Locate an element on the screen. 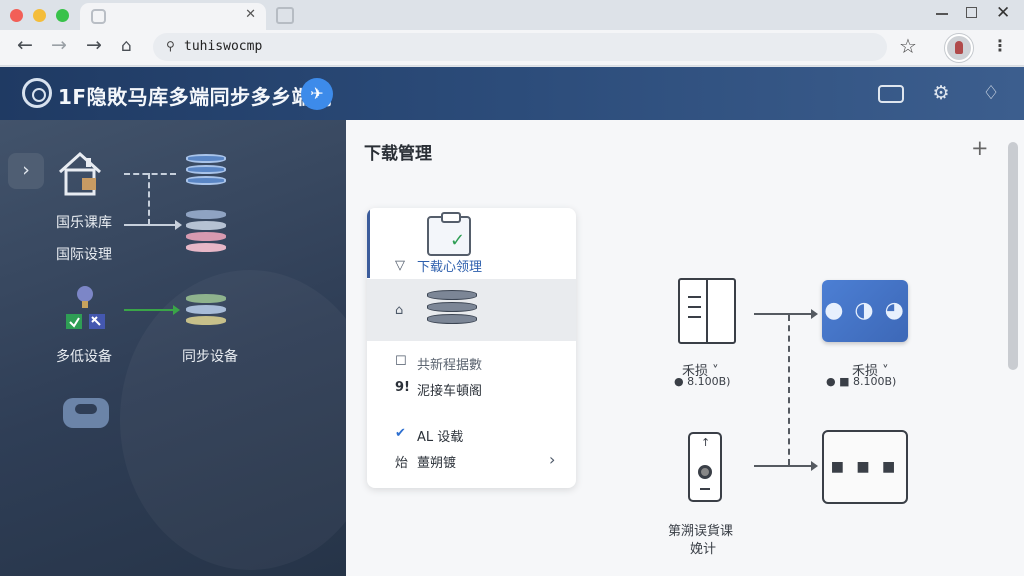  card-item-label: AL 设载 is located at coordinates (440, 435).